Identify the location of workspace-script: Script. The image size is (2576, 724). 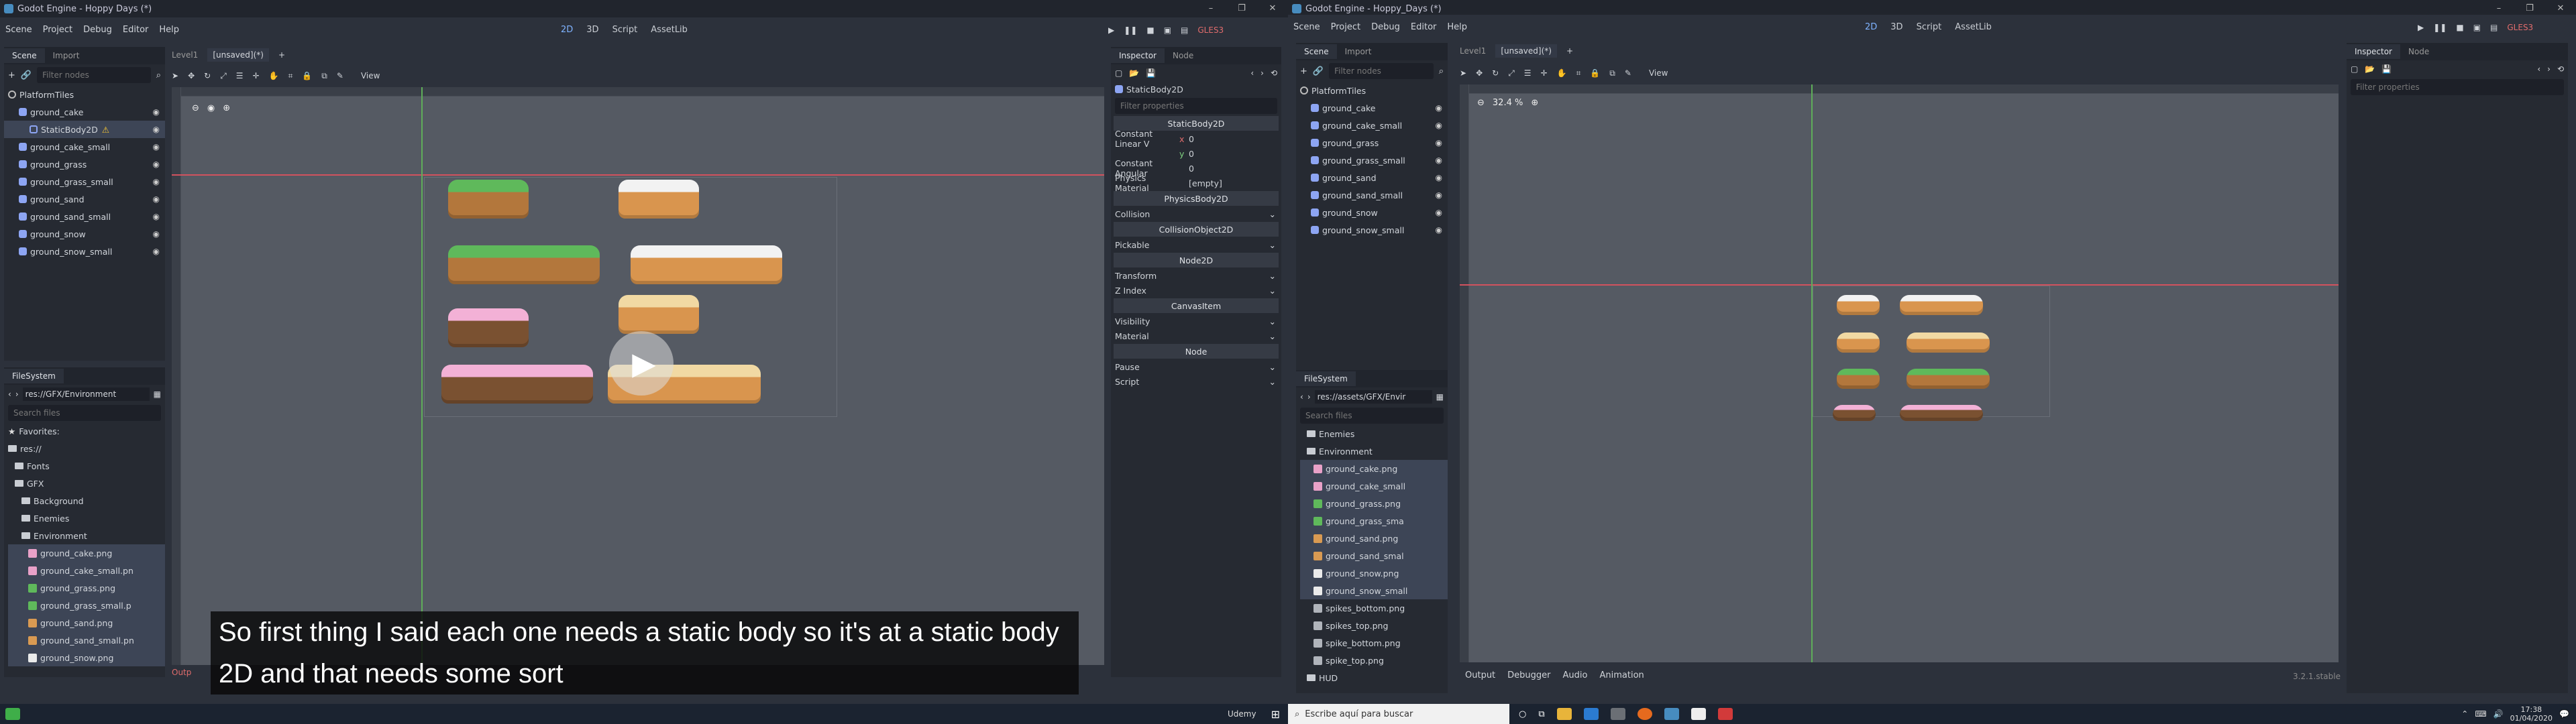
(625, 30).